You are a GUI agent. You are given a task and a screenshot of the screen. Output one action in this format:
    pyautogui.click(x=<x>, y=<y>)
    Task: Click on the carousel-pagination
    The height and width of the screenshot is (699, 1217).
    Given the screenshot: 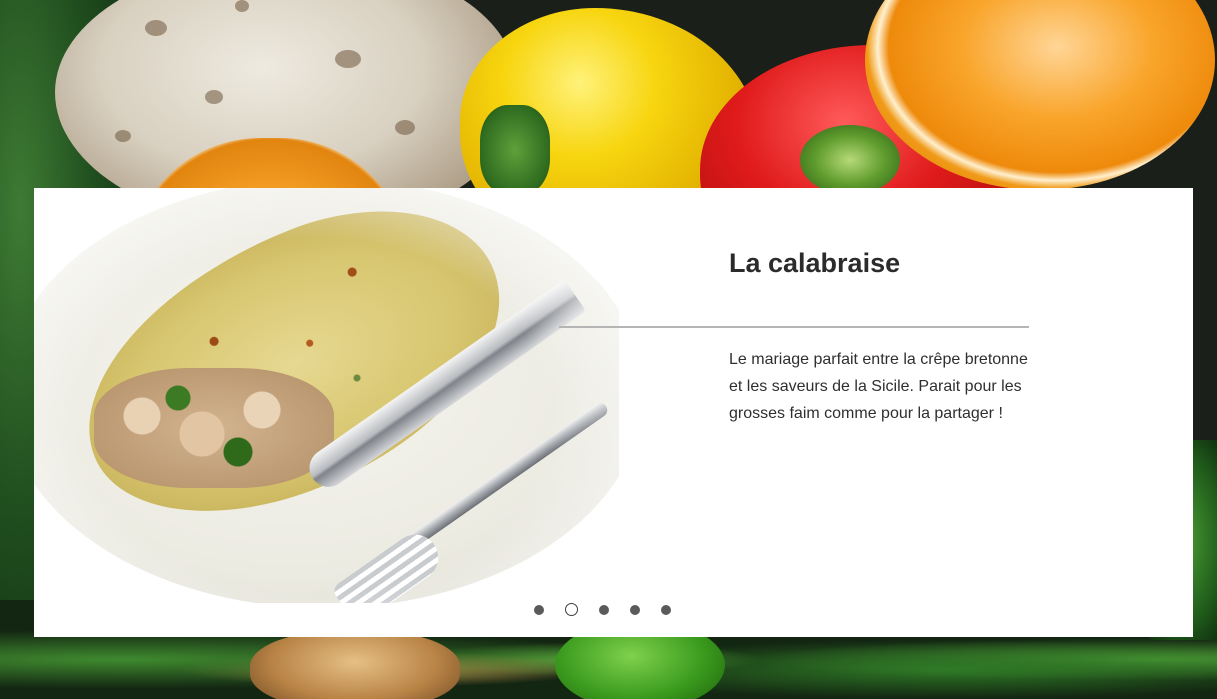 What is the action you would take?
    pyautogui.click(x=602, y=609)
    